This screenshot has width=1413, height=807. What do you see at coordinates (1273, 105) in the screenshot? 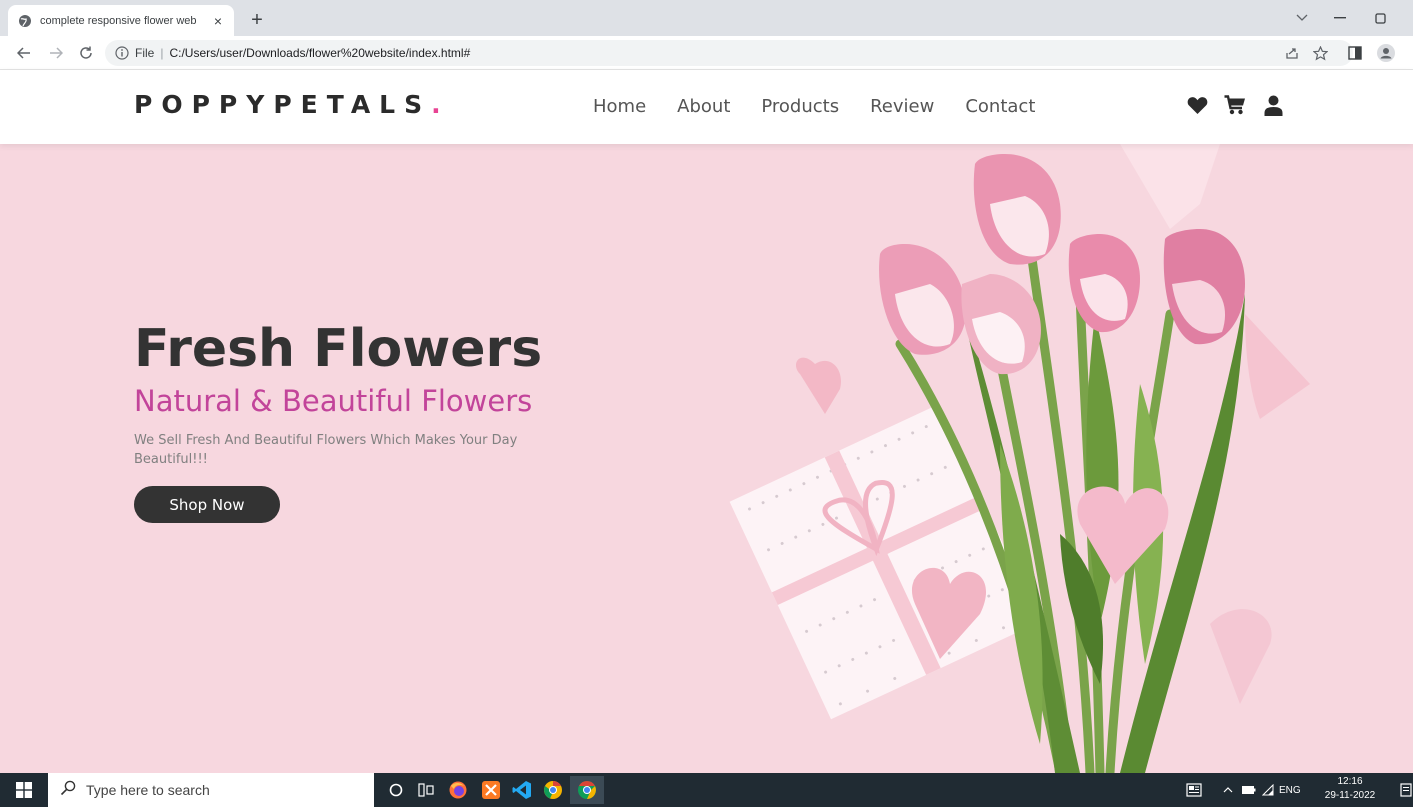
I see `user-icon` at bounding box center [1273, 105].